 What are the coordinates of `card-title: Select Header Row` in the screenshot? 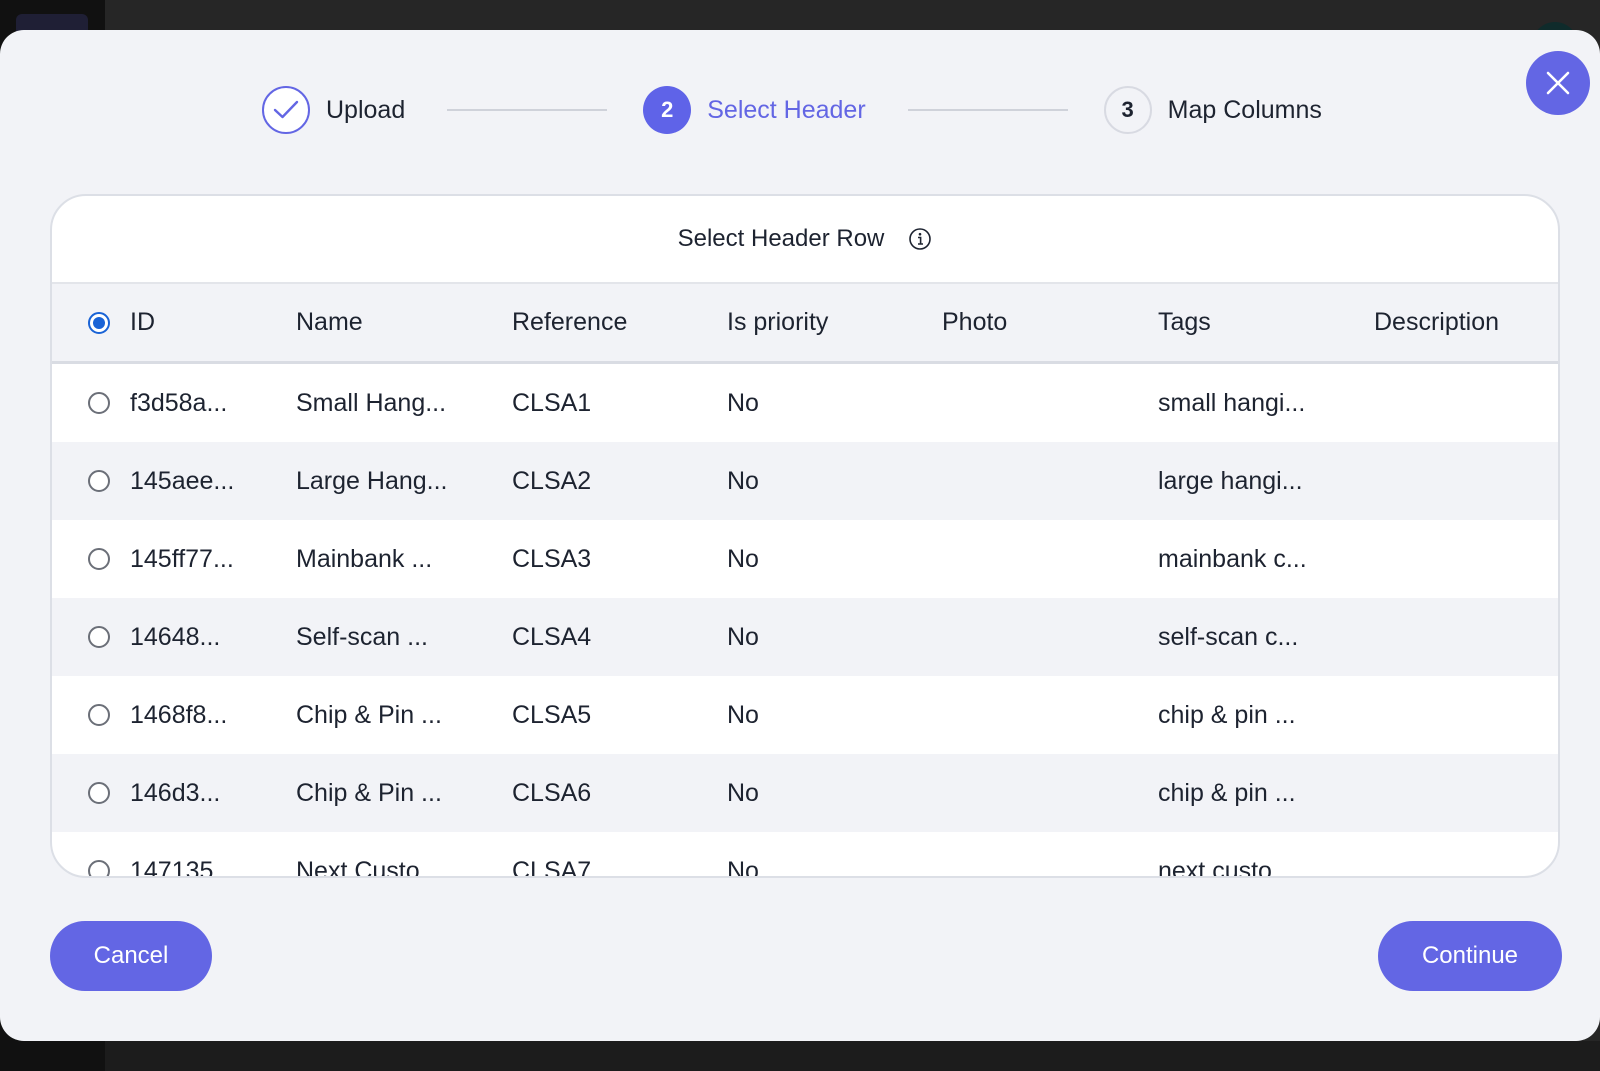 It's located at (805, 240).